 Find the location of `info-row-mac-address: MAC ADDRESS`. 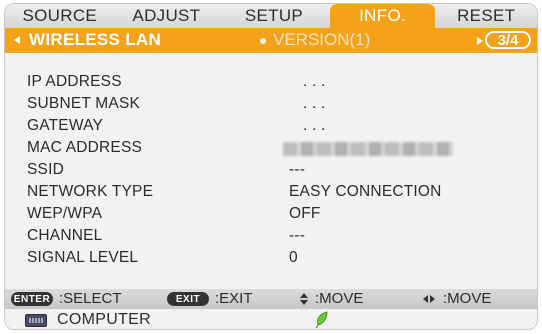

info-row-mac-address: MAC ADDRESS is located at coordinates (277, 150).